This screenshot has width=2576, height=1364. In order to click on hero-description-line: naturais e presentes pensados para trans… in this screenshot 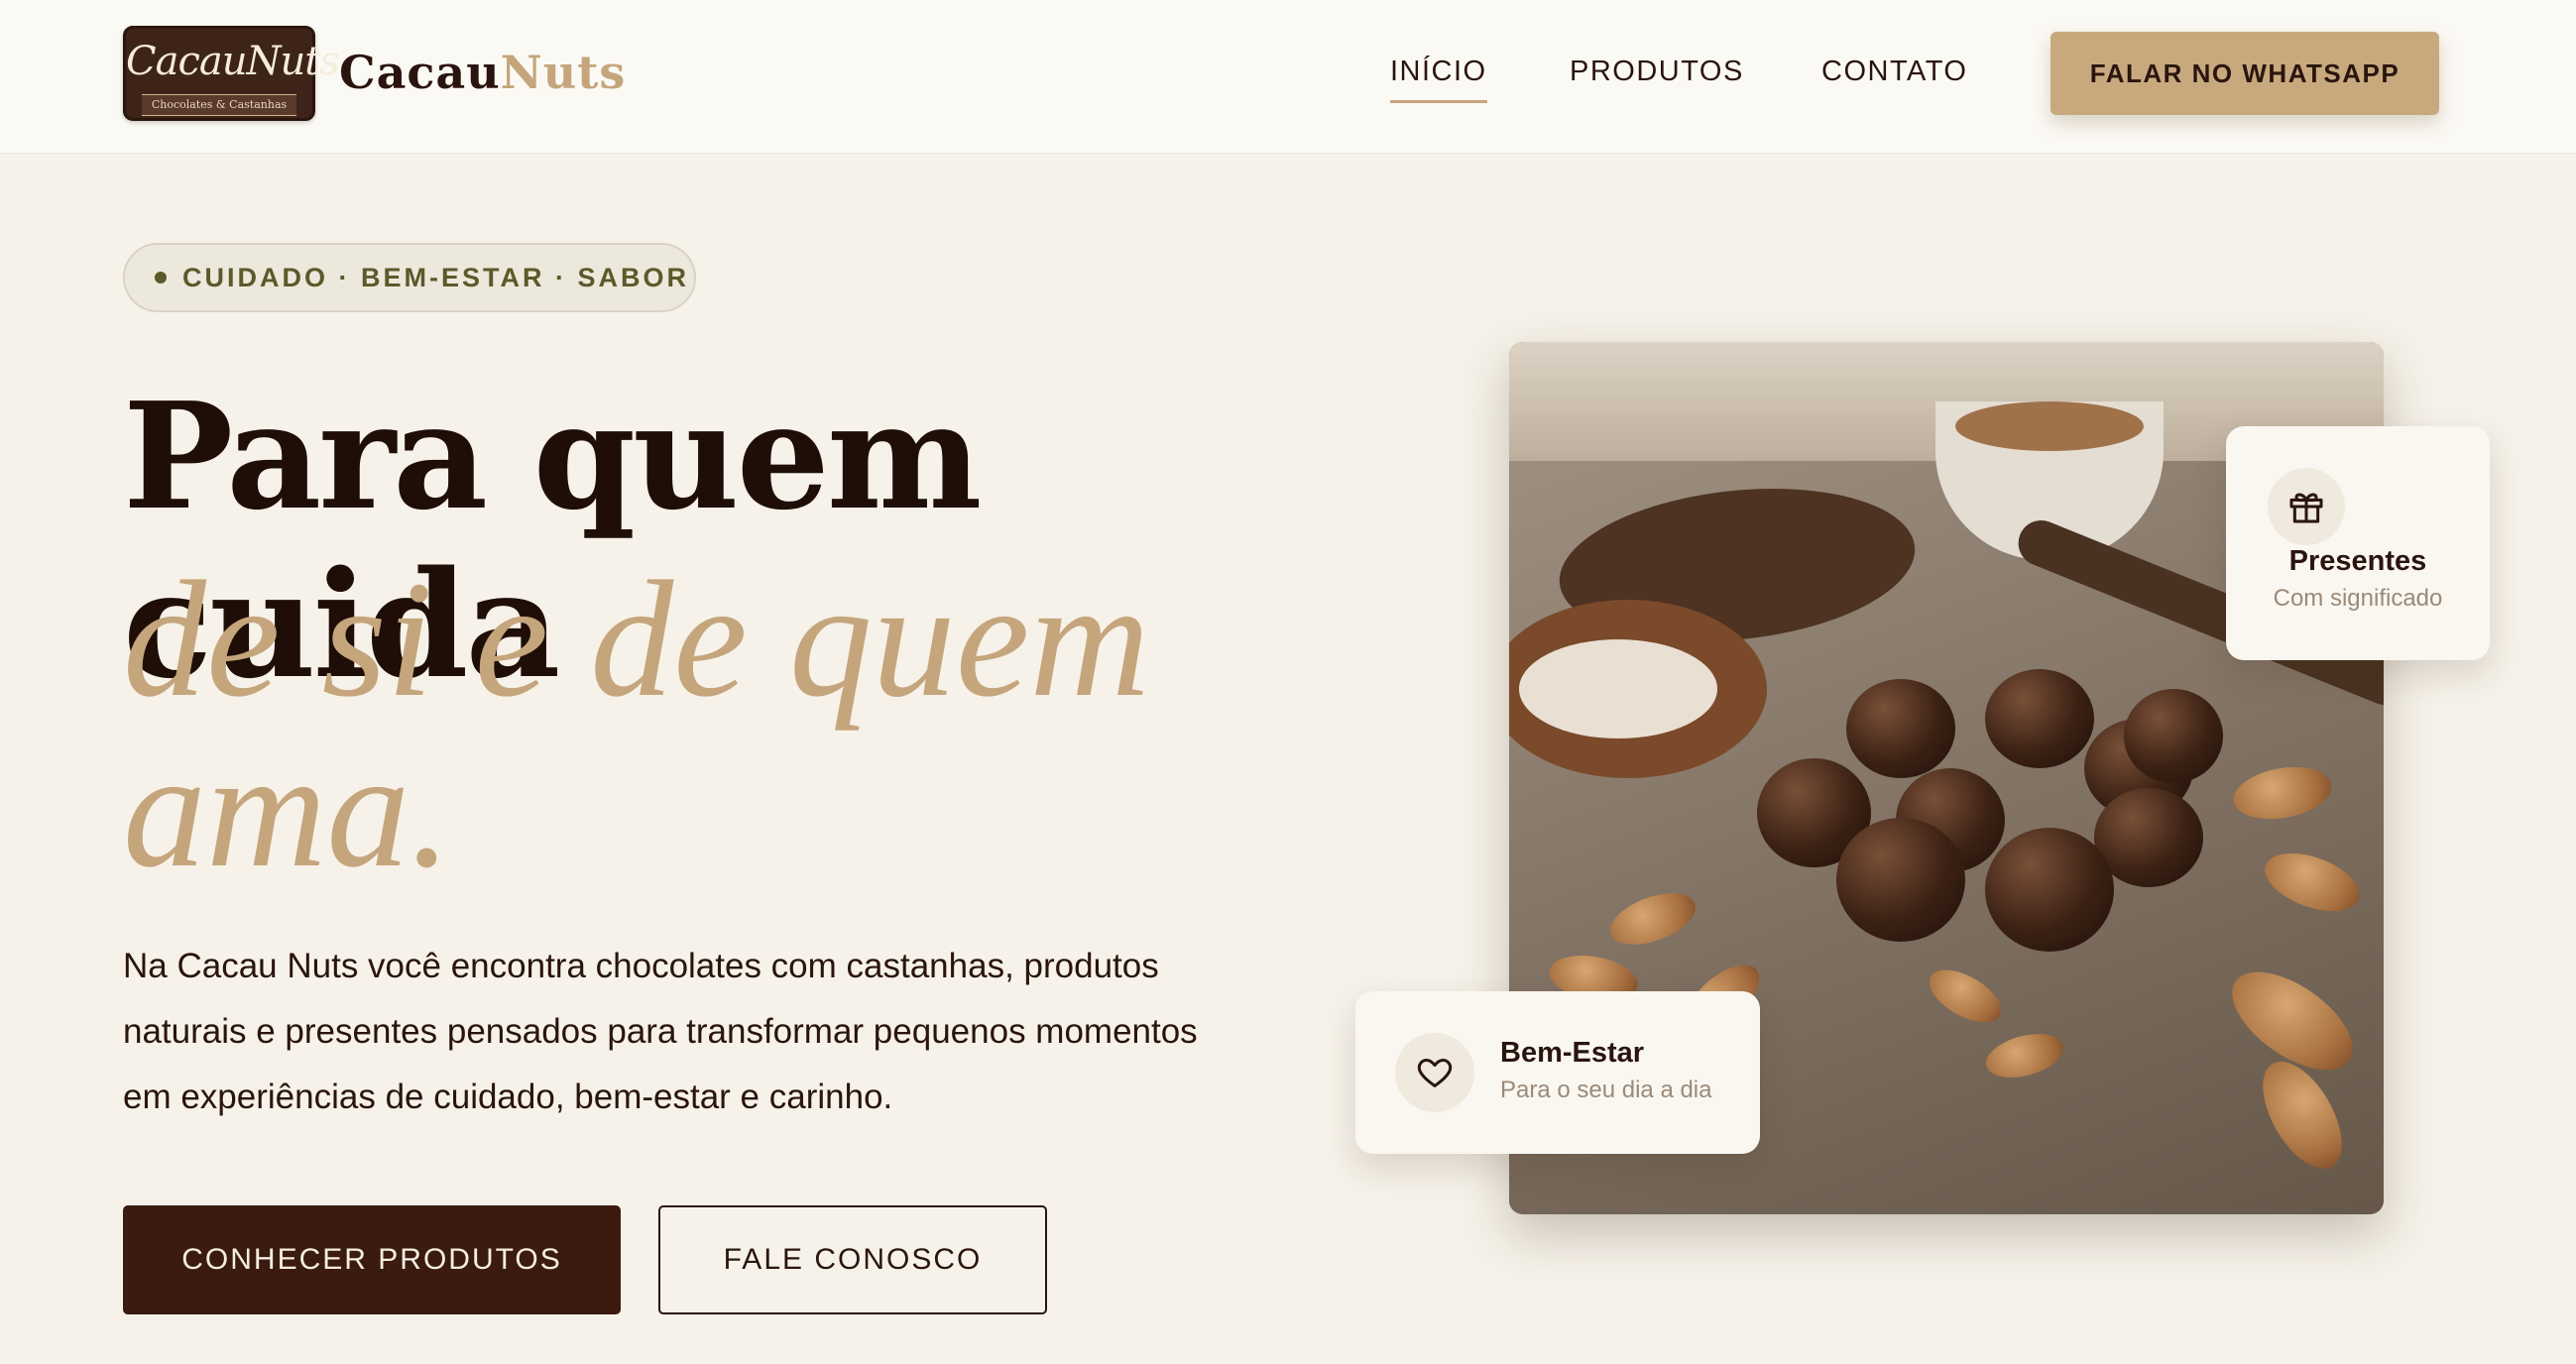, I will do `click(661, 1031)`.